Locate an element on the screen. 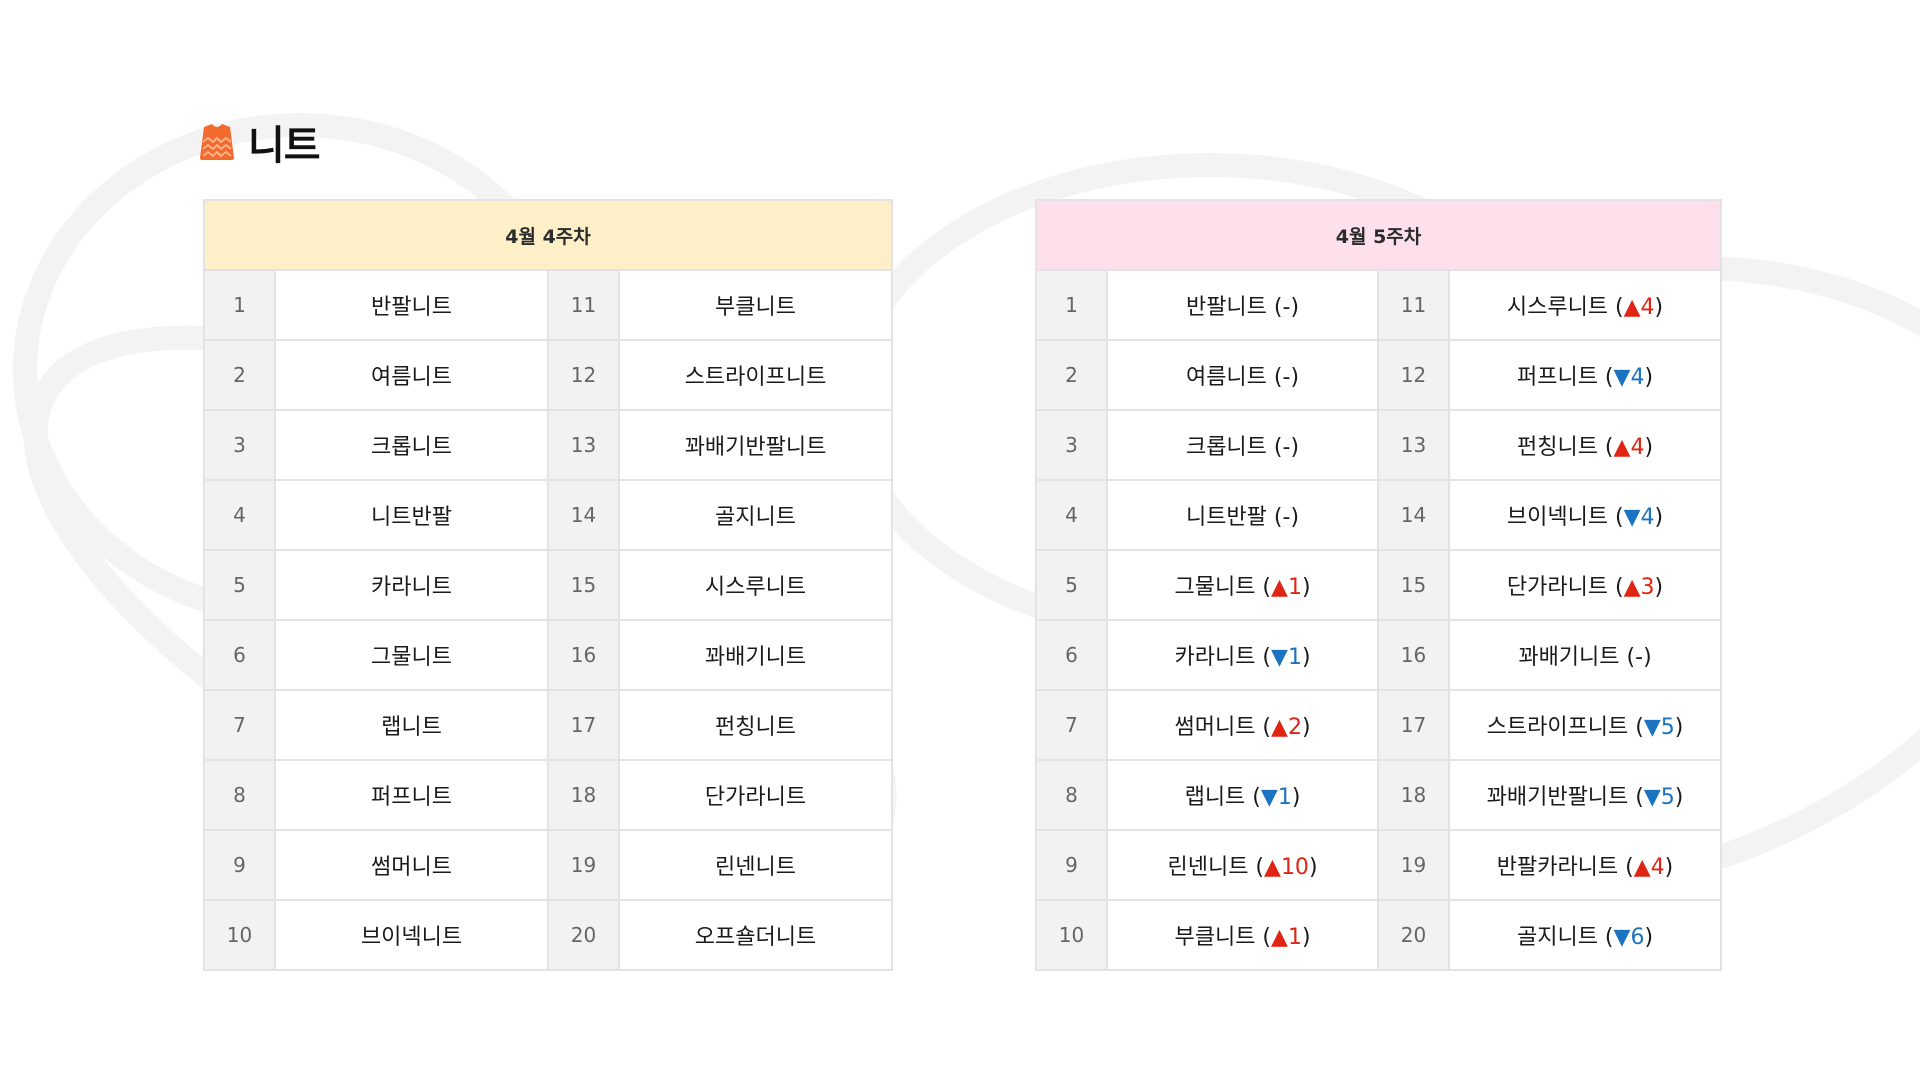 The height and width of the screenshot is (1080, 1920). ranking-item: 카라니트 is located at coordinates (411, 585).